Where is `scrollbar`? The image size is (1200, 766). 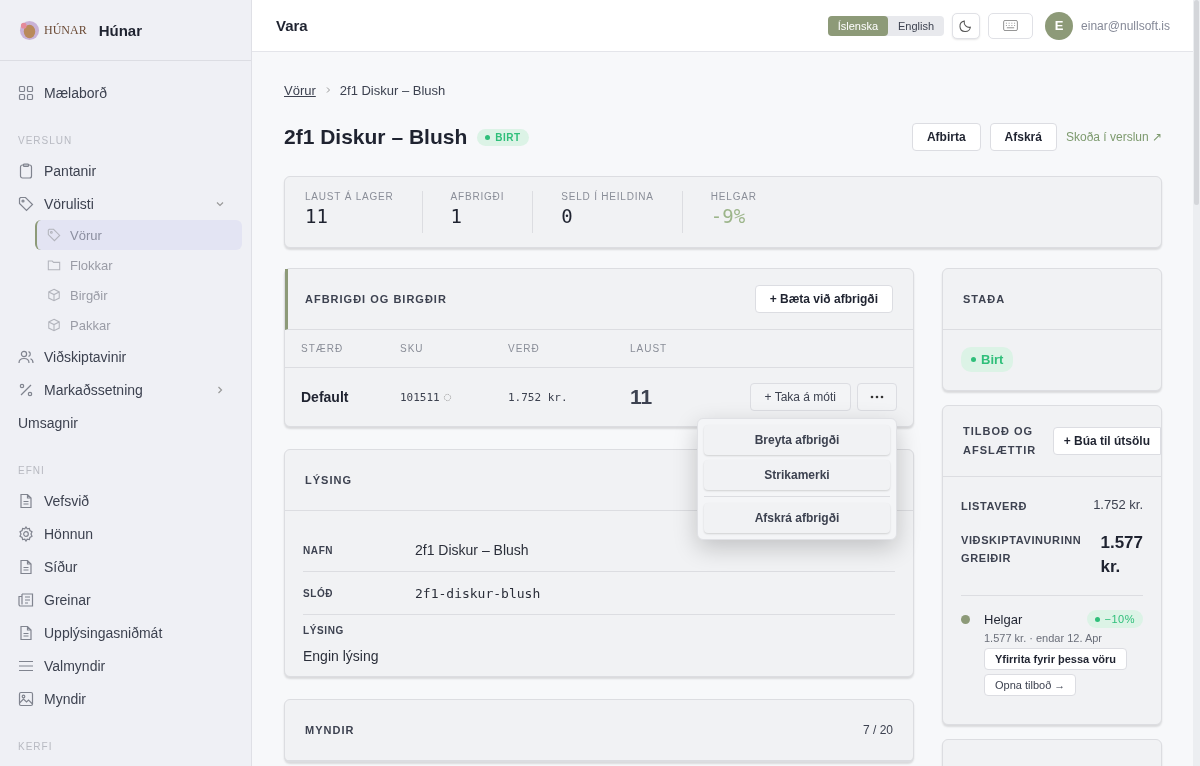
scrollbar is located at coordinates (1196, 383).